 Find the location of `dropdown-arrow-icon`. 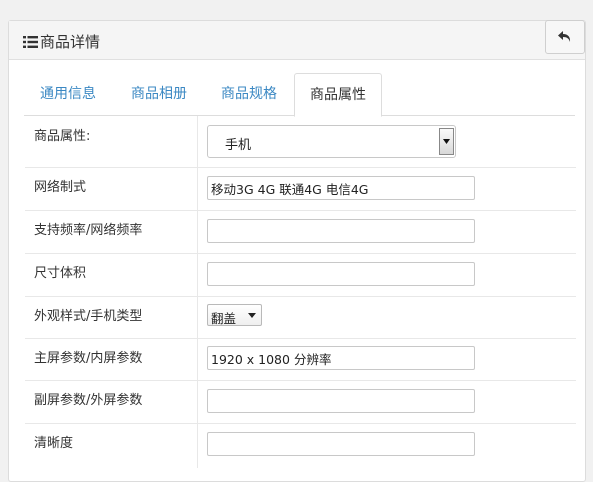

dropdown-arrow-icon is located at coordinates (446, 141).